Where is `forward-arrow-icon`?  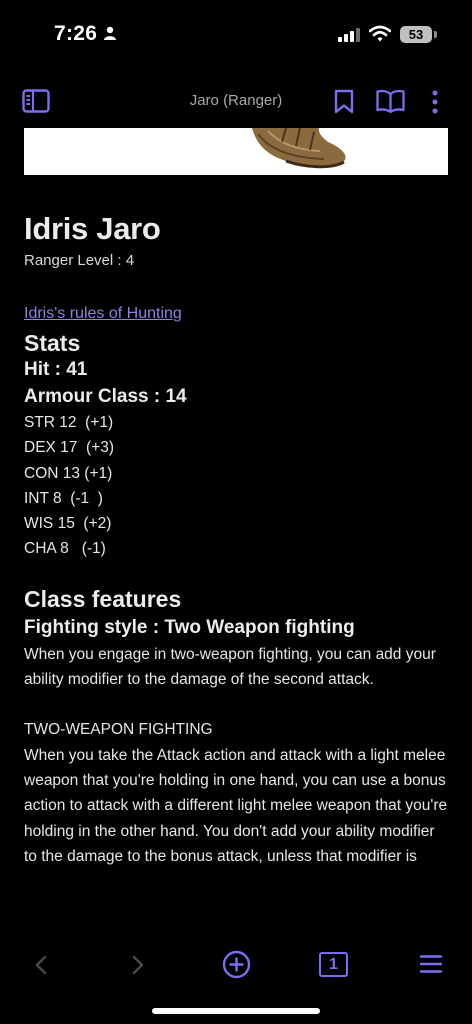 forward-arrow-icon is located at coordinates (138, 965).